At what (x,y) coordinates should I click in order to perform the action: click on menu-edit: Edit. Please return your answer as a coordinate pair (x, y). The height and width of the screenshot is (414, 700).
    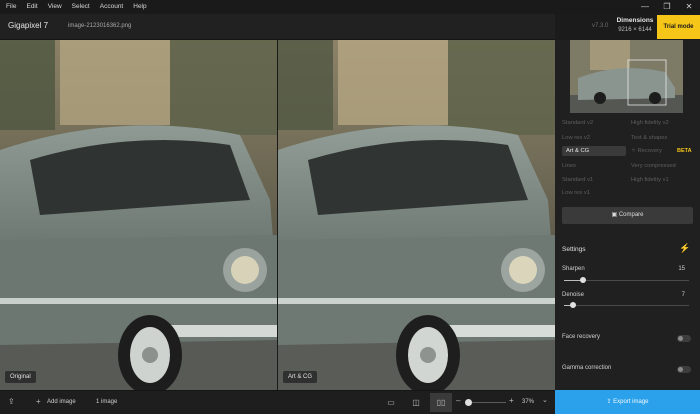
    Looking at the image, I should click on (31, 7).